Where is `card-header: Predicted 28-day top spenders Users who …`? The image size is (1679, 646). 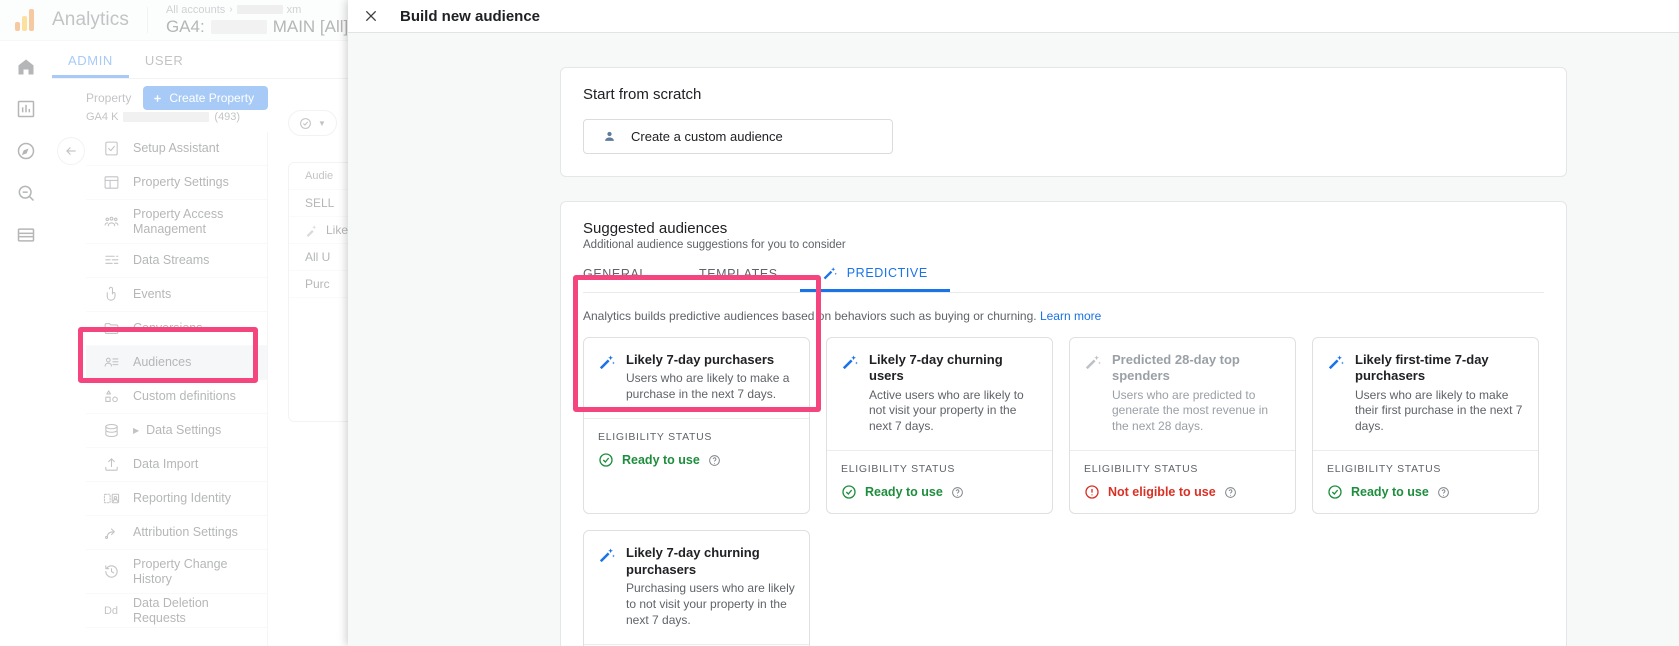
card-header: Predicted 28-day top spenders Users who … is located at coordinates (1182, 394).